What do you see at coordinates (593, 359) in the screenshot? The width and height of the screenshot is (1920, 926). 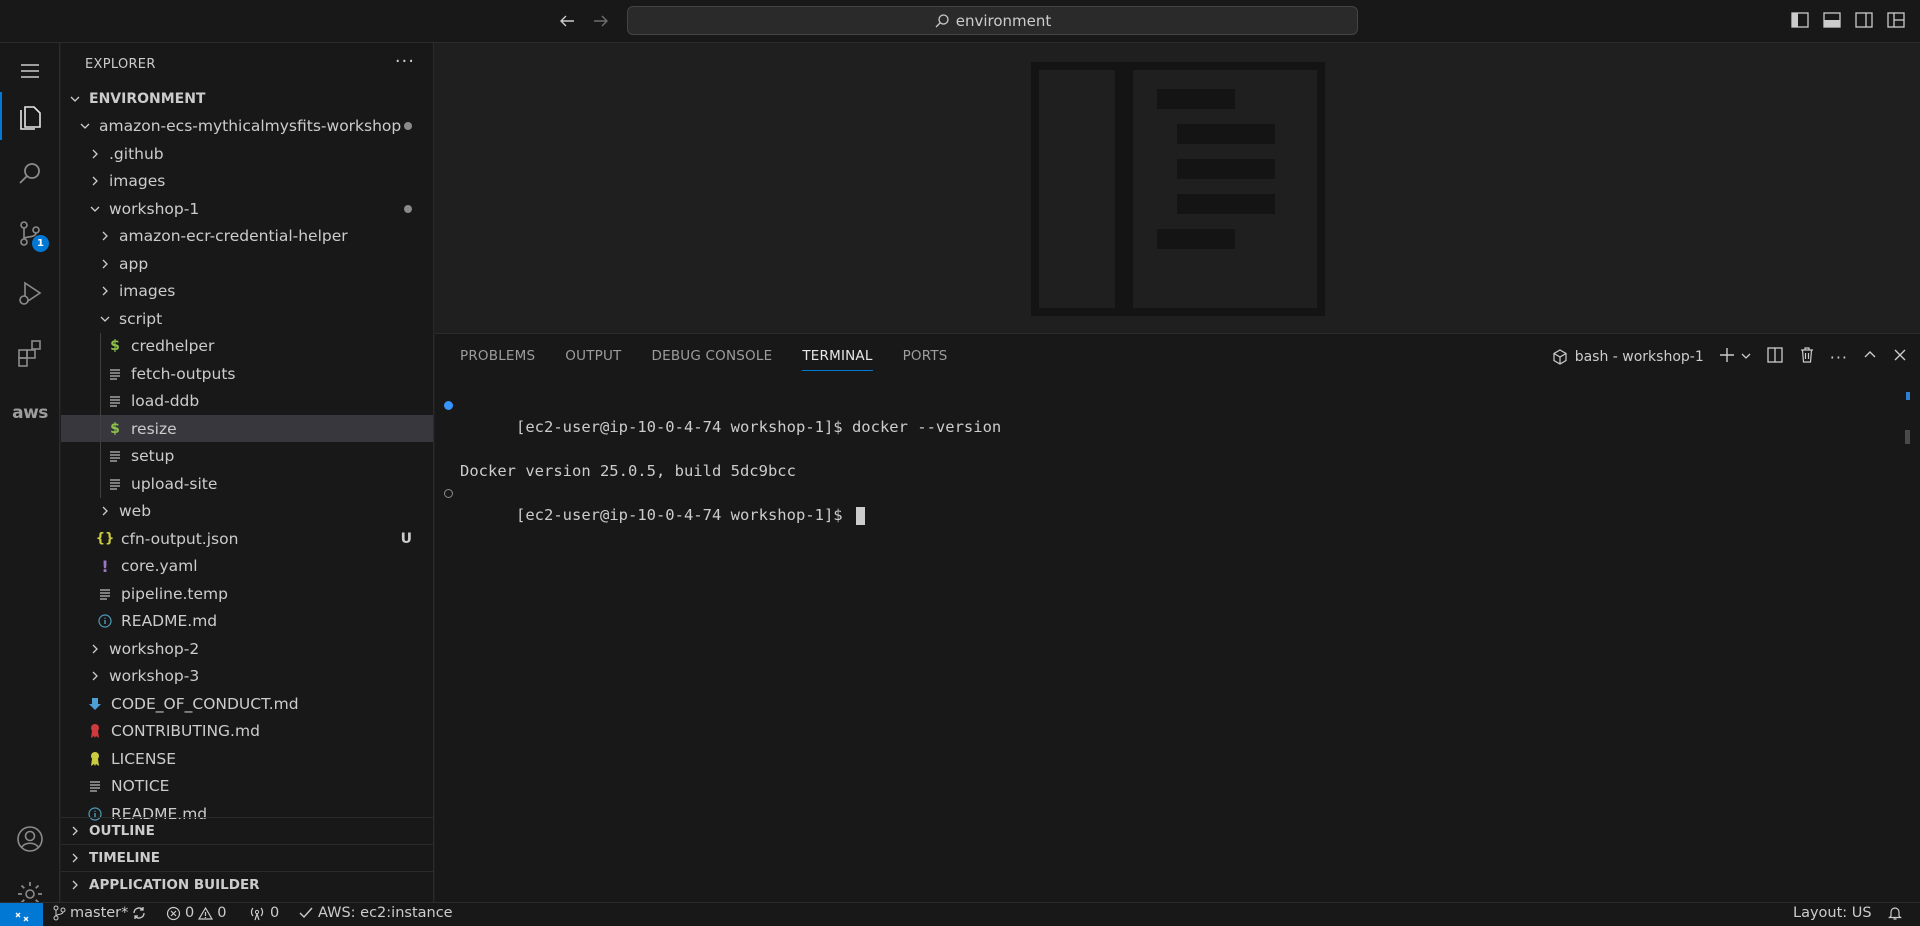 I see `tab-output: OUTPUT` at bounding box center [593, 359].